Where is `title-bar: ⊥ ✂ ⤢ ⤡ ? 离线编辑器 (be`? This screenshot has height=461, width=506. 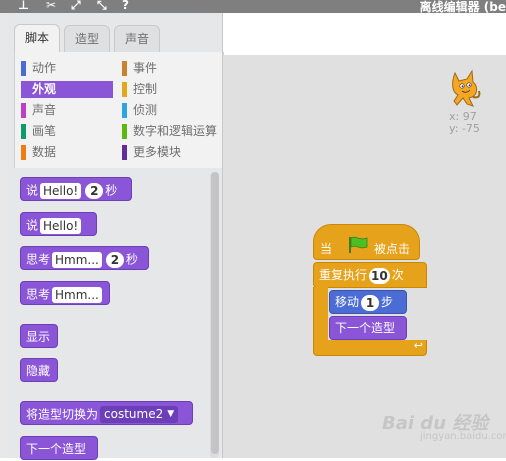
title-bar: ⊥ ✂ ⤢ ⤡ ? 离线编辑器 (be is located at coordinates (253, 6).